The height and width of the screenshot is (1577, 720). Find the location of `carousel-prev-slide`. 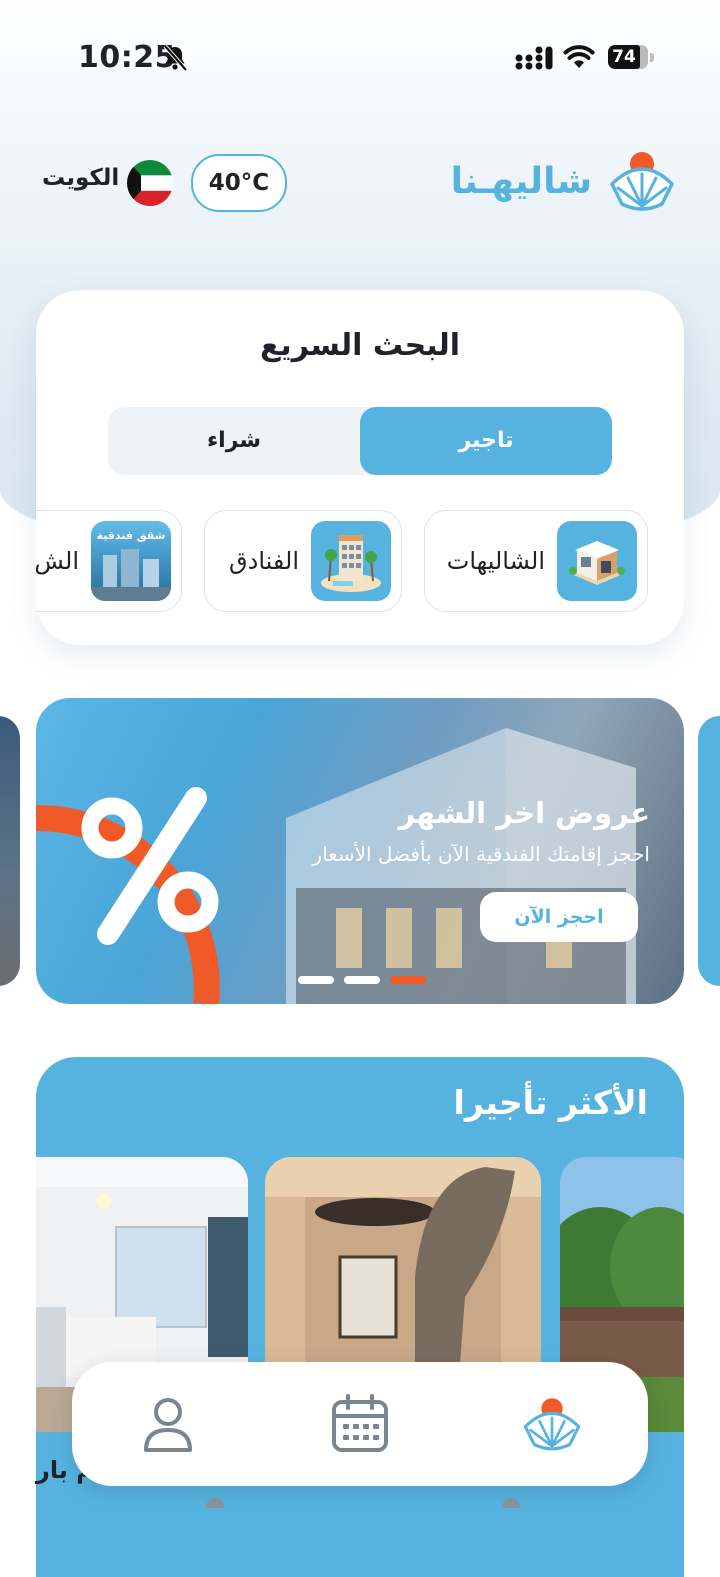

carousel-prev-slide is located at coordinates (10, 851).